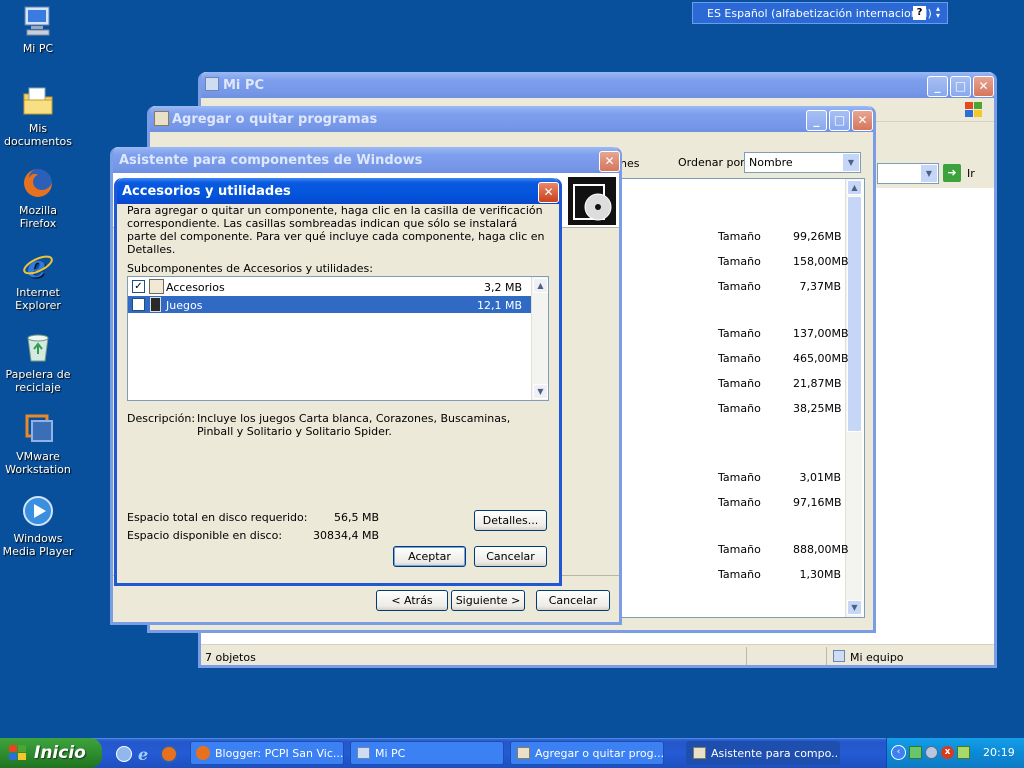  What do you see at coordinates (780, 502) in the screenshot?
I see `list-item: Tamaño 97,16MB` at bounding box center [780, 502].